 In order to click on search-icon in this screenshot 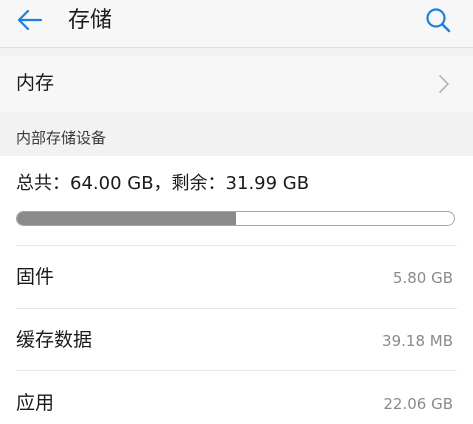, I will do `click(438, 22)`.